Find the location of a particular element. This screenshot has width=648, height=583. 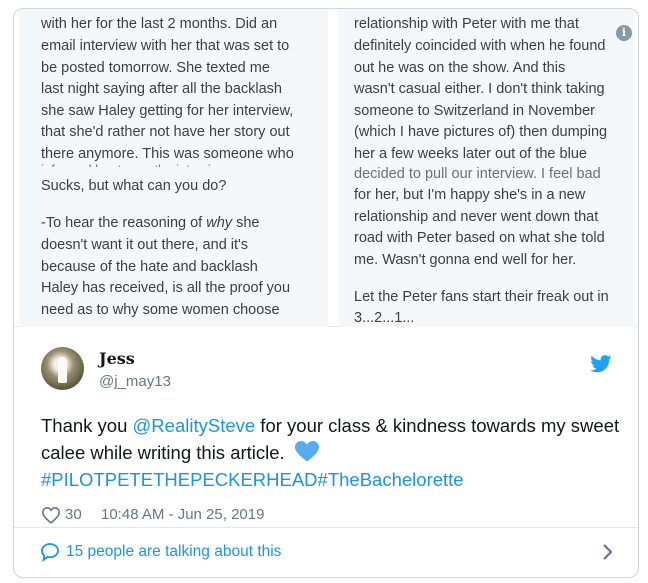

right-text-line: for her, but I'm happy she's in a new is located at coordinates (470, 195).